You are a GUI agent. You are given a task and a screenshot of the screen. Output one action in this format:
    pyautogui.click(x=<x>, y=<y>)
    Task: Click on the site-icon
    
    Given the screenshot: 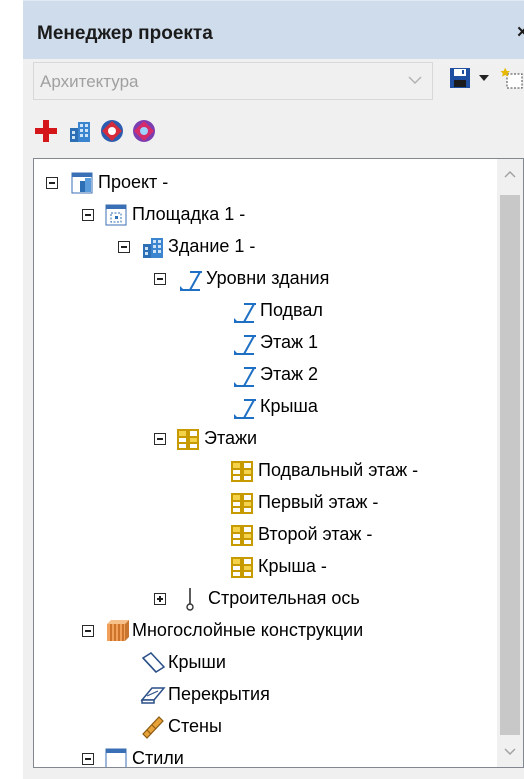 What is the action you would take?
    pyautogui.click(x=116, y=215)
    